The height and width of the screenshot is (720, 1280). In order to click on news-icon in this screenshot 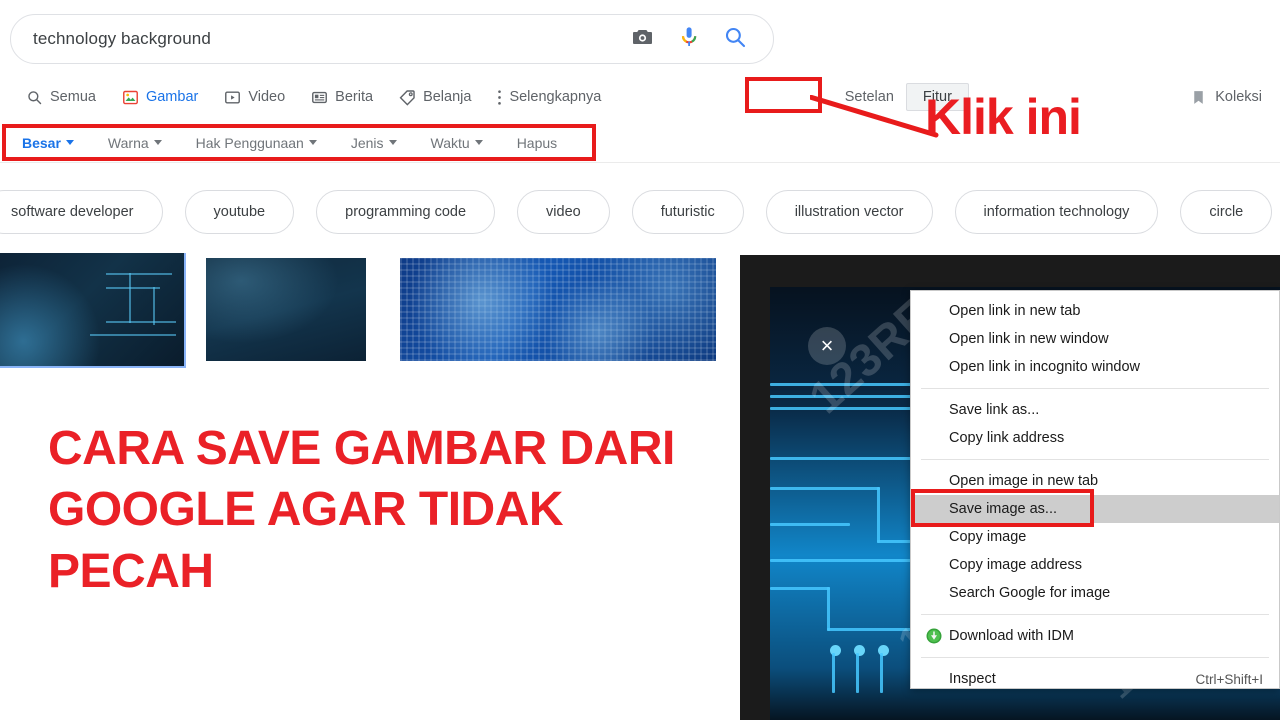, I will do `click(320, 97)`.